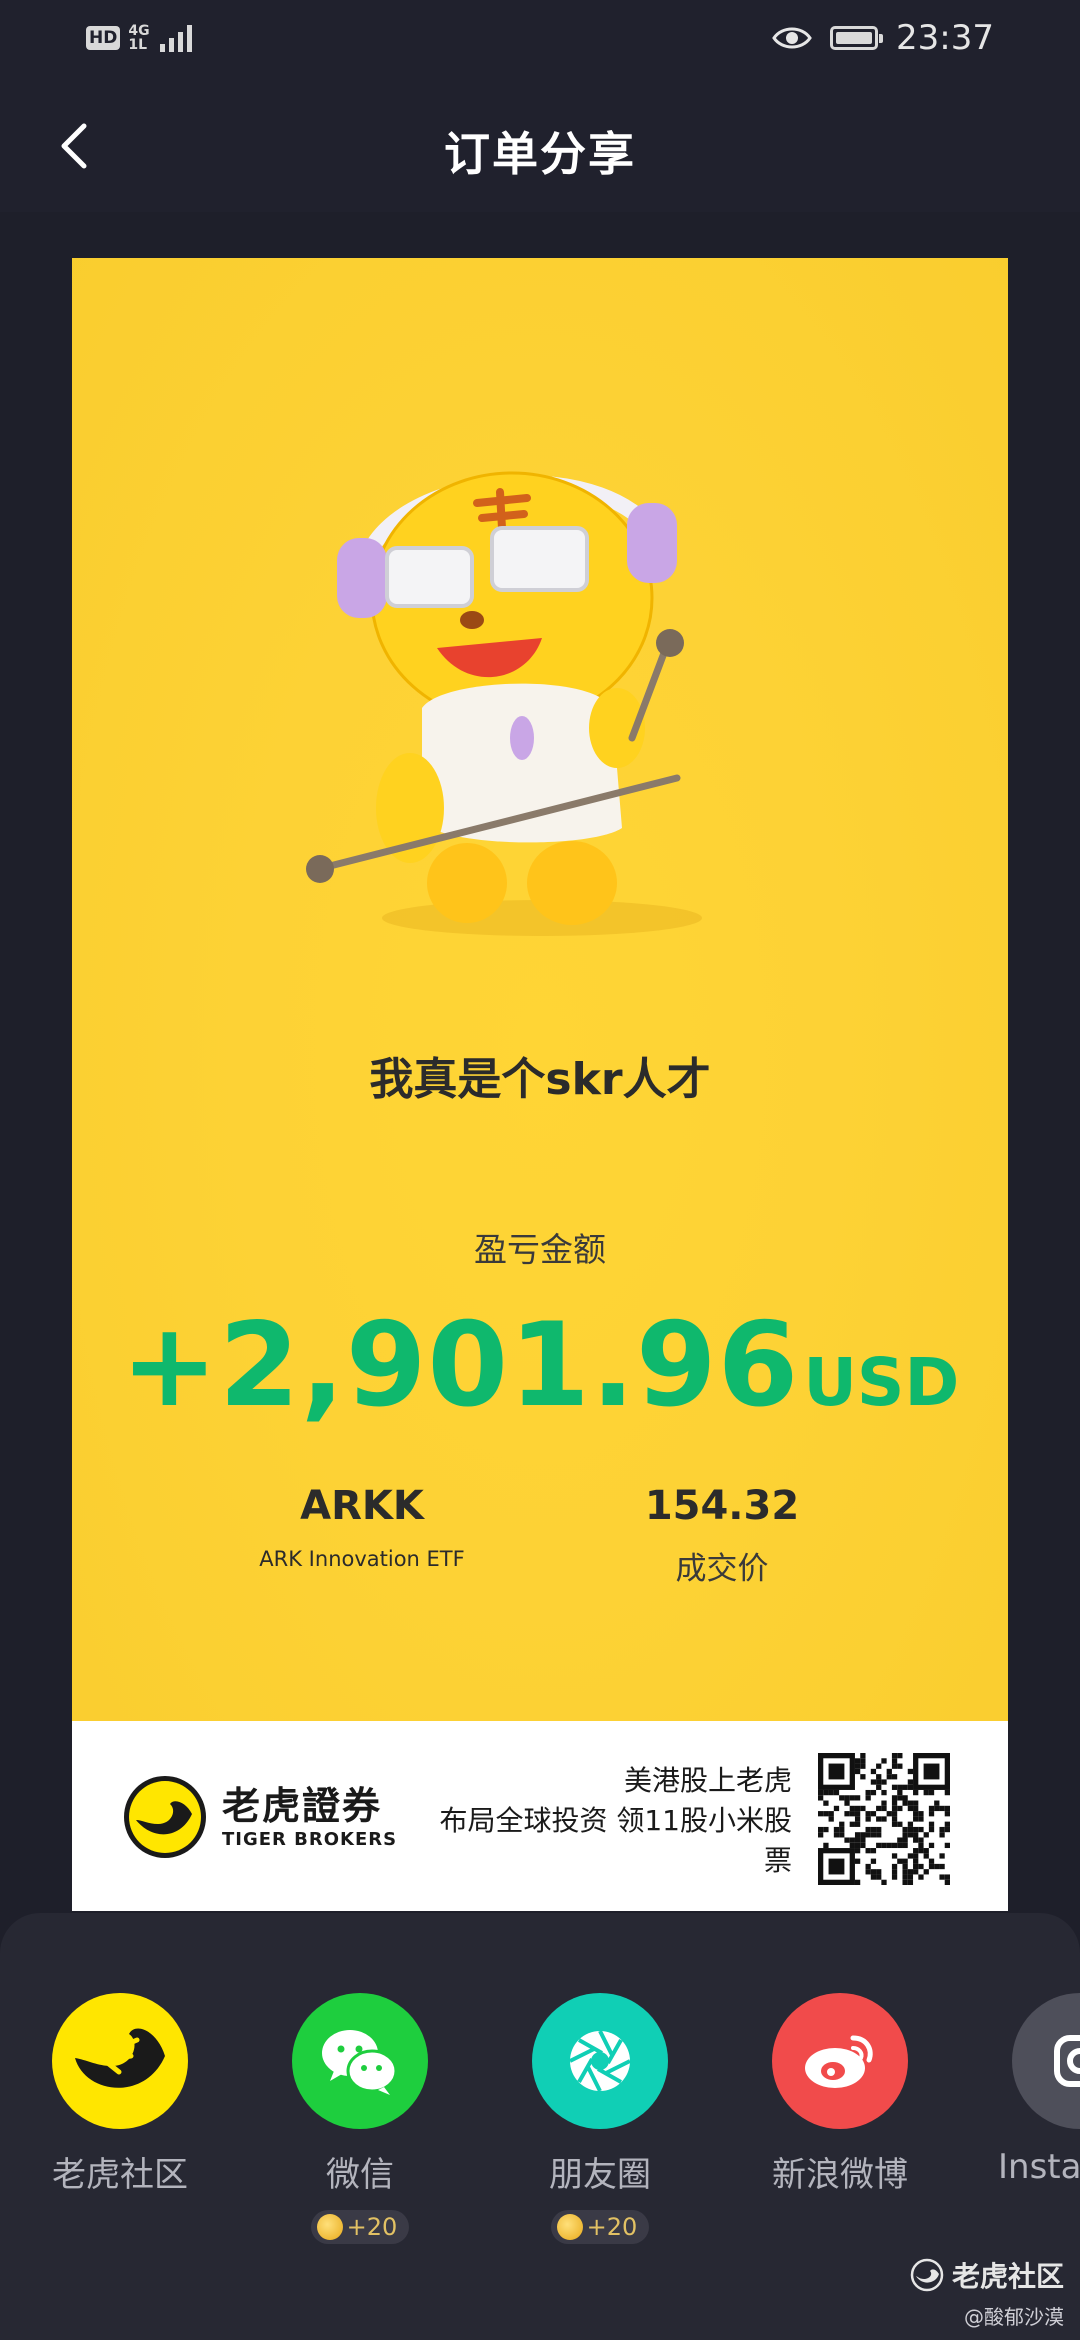 This screenshot has height=2340, width=1080. Describe the element at coordinates (927, 2275) in the screenshot. I see `tiger-community-logo-icon` at that location.